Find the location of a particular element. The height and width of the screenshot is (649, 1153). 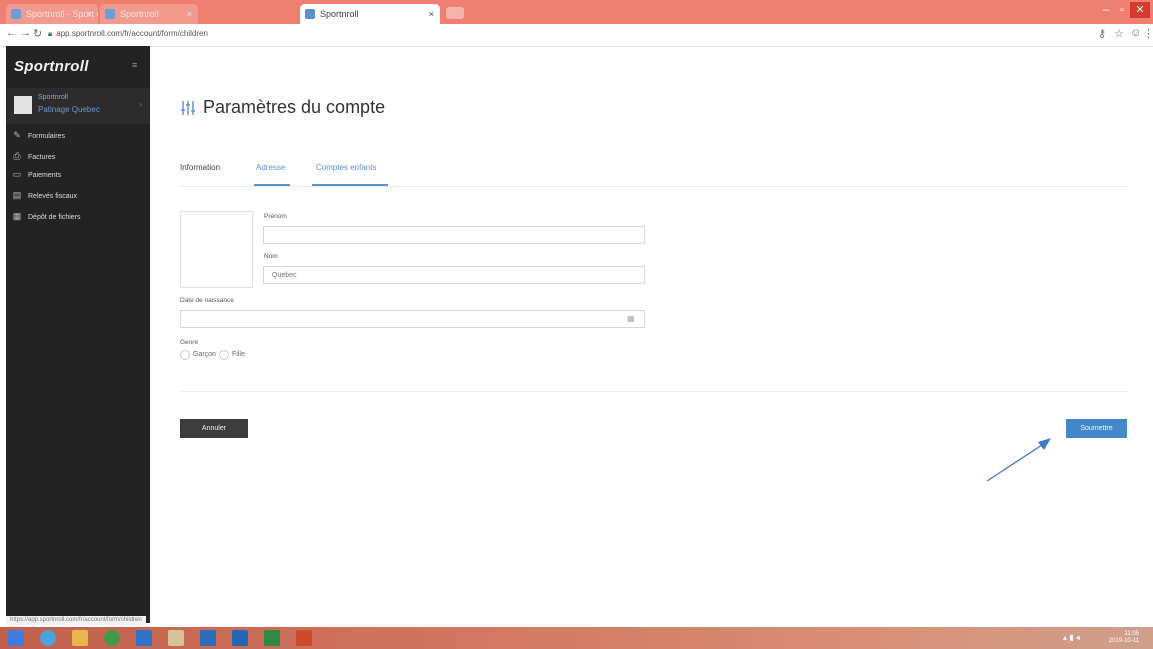

tab-adresse: Adresse is located at coordinates (270, 167).